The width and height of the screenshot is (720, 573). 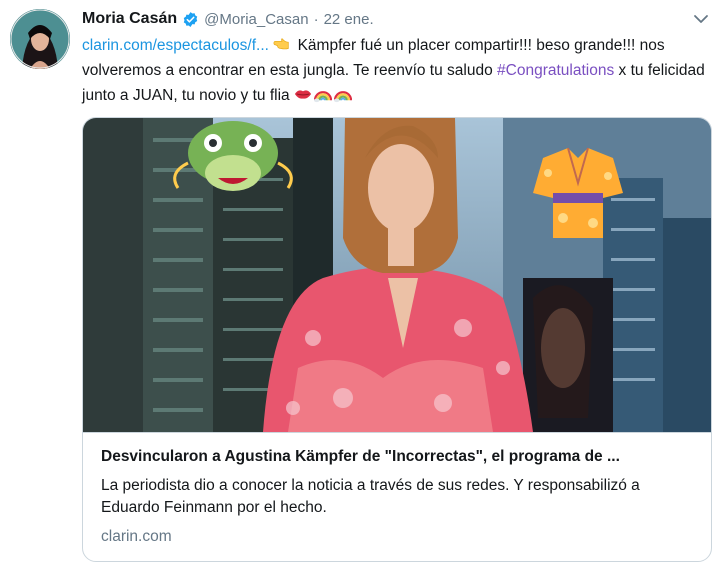 I want to click on pointing-hand-icon, so click(x=281, y=44).